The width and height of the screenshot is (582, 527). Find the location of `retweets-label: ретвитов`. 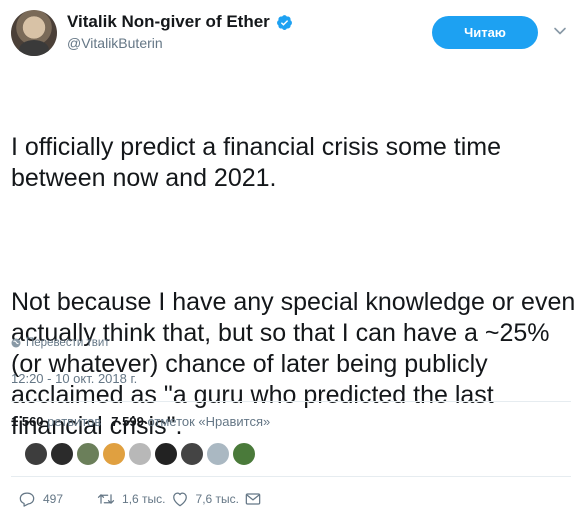

retweets-label: ретвитов is located at coordinates (74, 421).